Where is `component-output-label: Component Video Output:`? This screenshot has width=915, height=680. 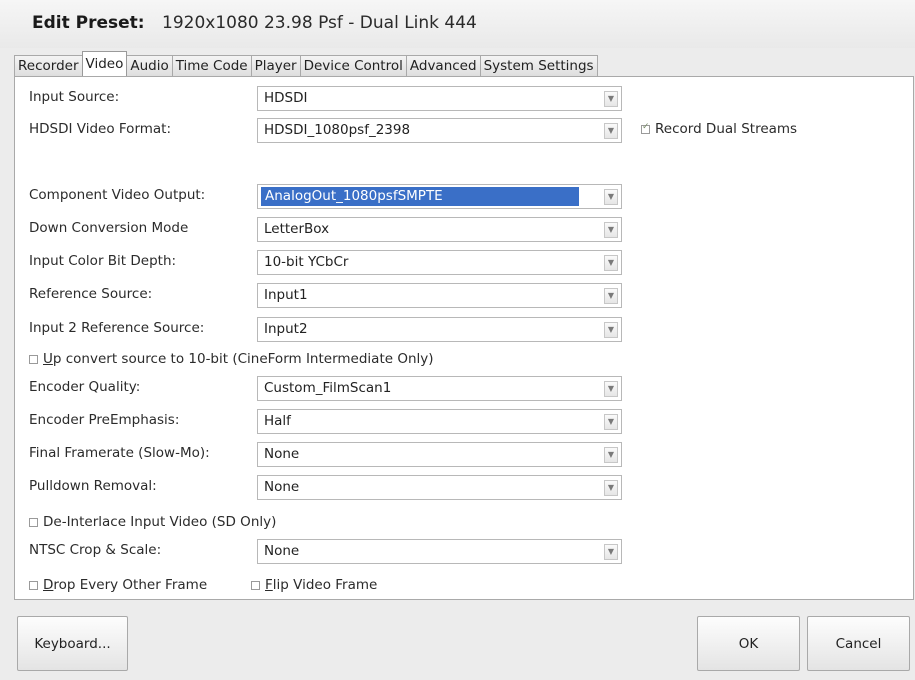 component-output-label: Component Video Output: is located at coordinates (117, 195).